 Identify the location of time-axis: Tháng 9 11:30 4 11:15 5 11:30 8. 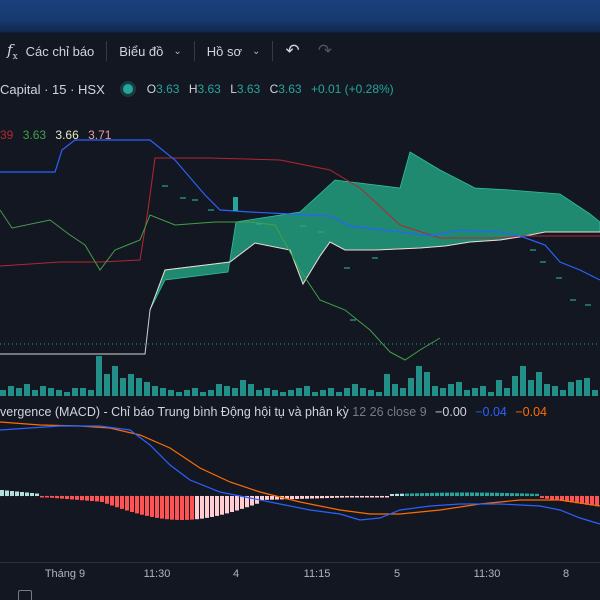
(300, 574).